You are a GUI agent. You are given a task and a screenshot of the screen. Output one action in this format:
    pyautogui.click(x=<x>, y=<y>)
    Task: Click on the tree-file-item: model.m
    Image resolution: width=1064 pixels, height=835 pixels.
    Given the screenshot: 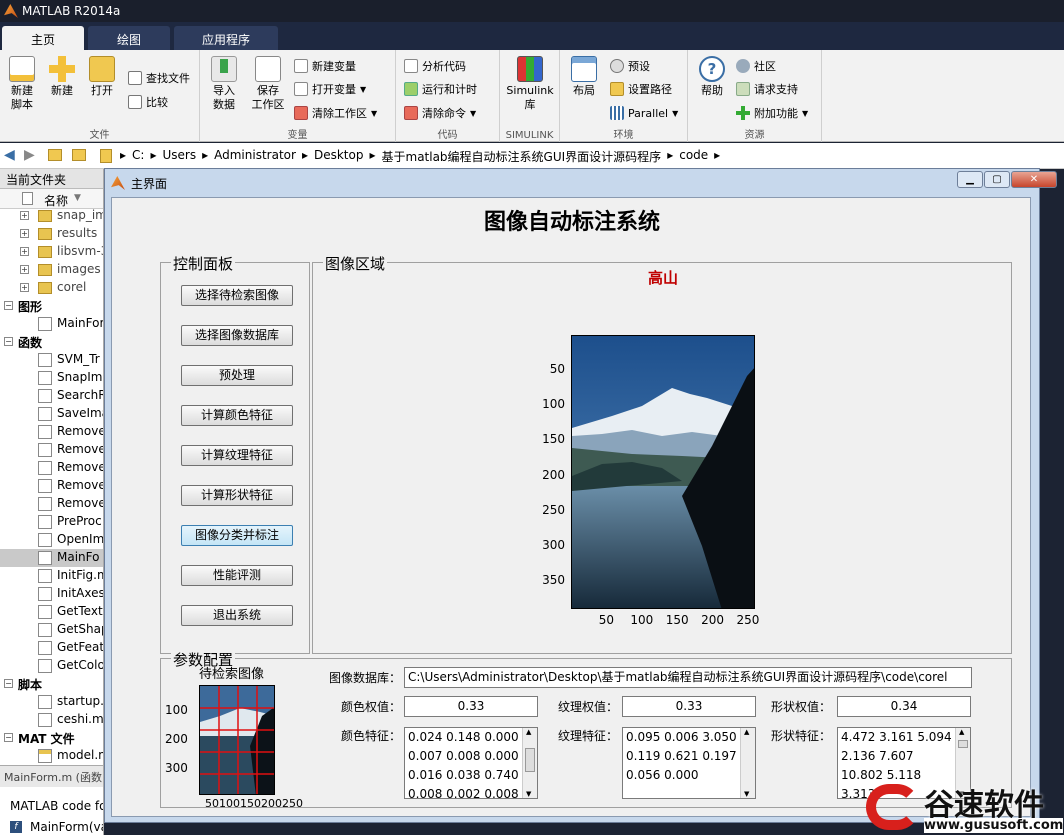 What is the action you would take?
    pyautogui.click(x=51, y=756)
    